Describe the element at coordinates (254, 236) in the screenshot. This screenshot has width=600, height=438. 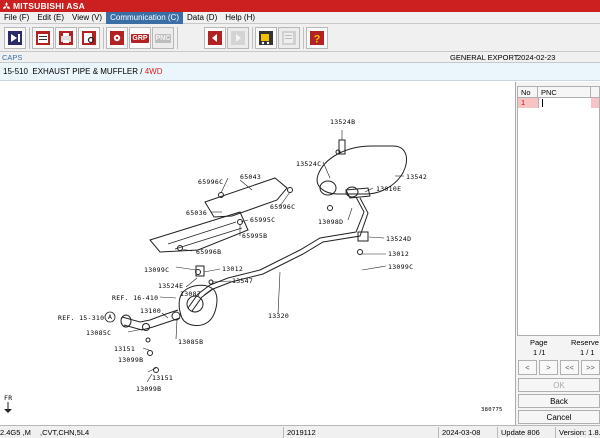
I see `callout-65995B: 65995B` at that location.